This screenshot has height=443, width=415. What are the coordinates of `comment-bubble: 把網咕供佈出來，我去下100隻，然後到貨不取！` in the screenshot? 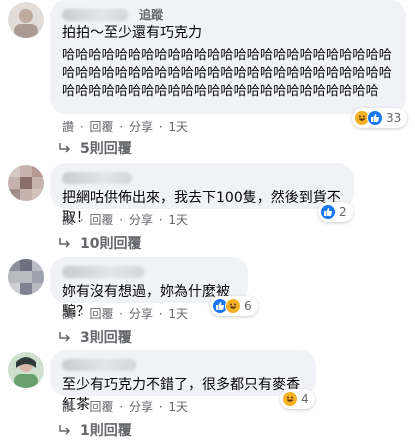 It's located at (202, 194).